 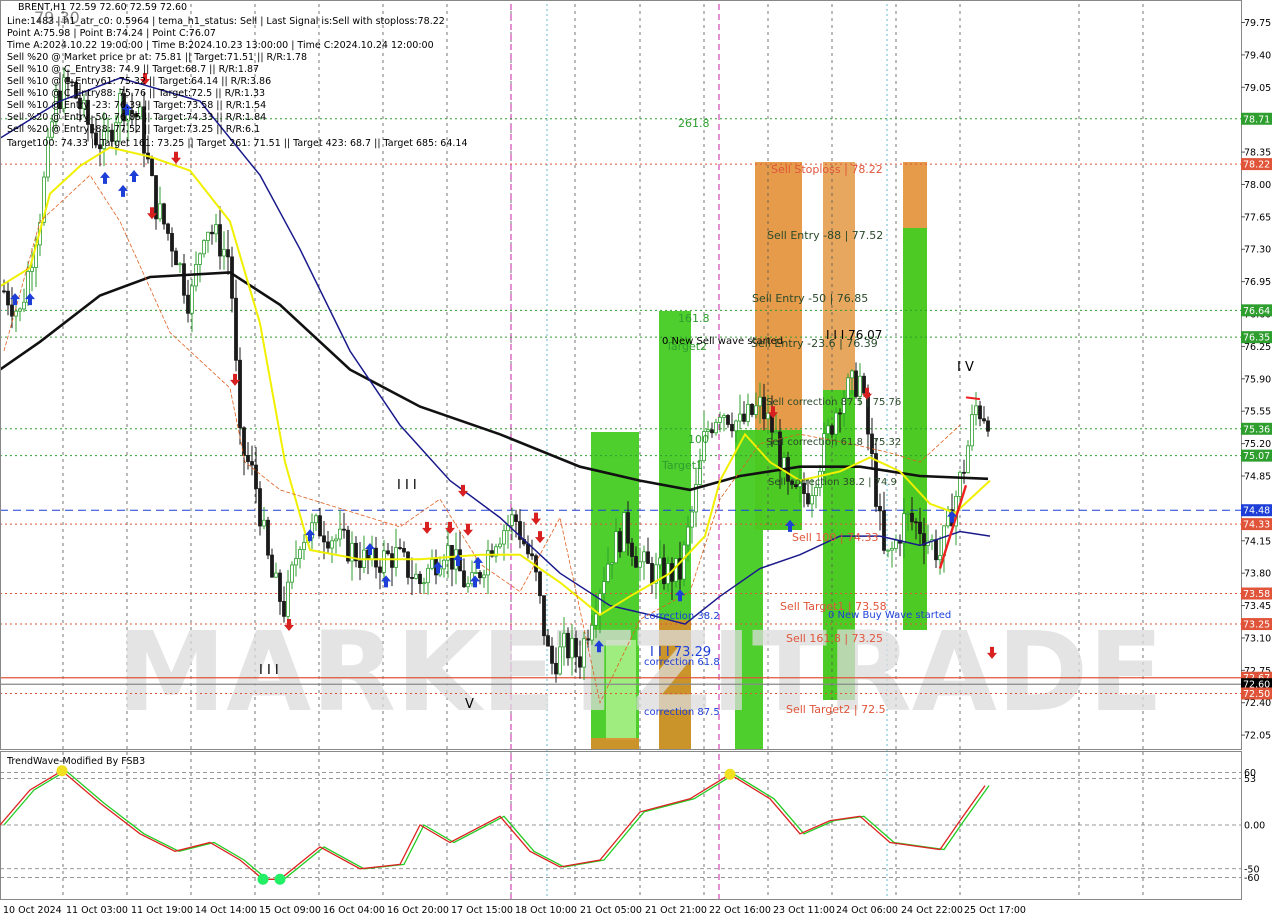 I want to click on chart-annotation: I I I 73.29, so click(x=680, y=652).